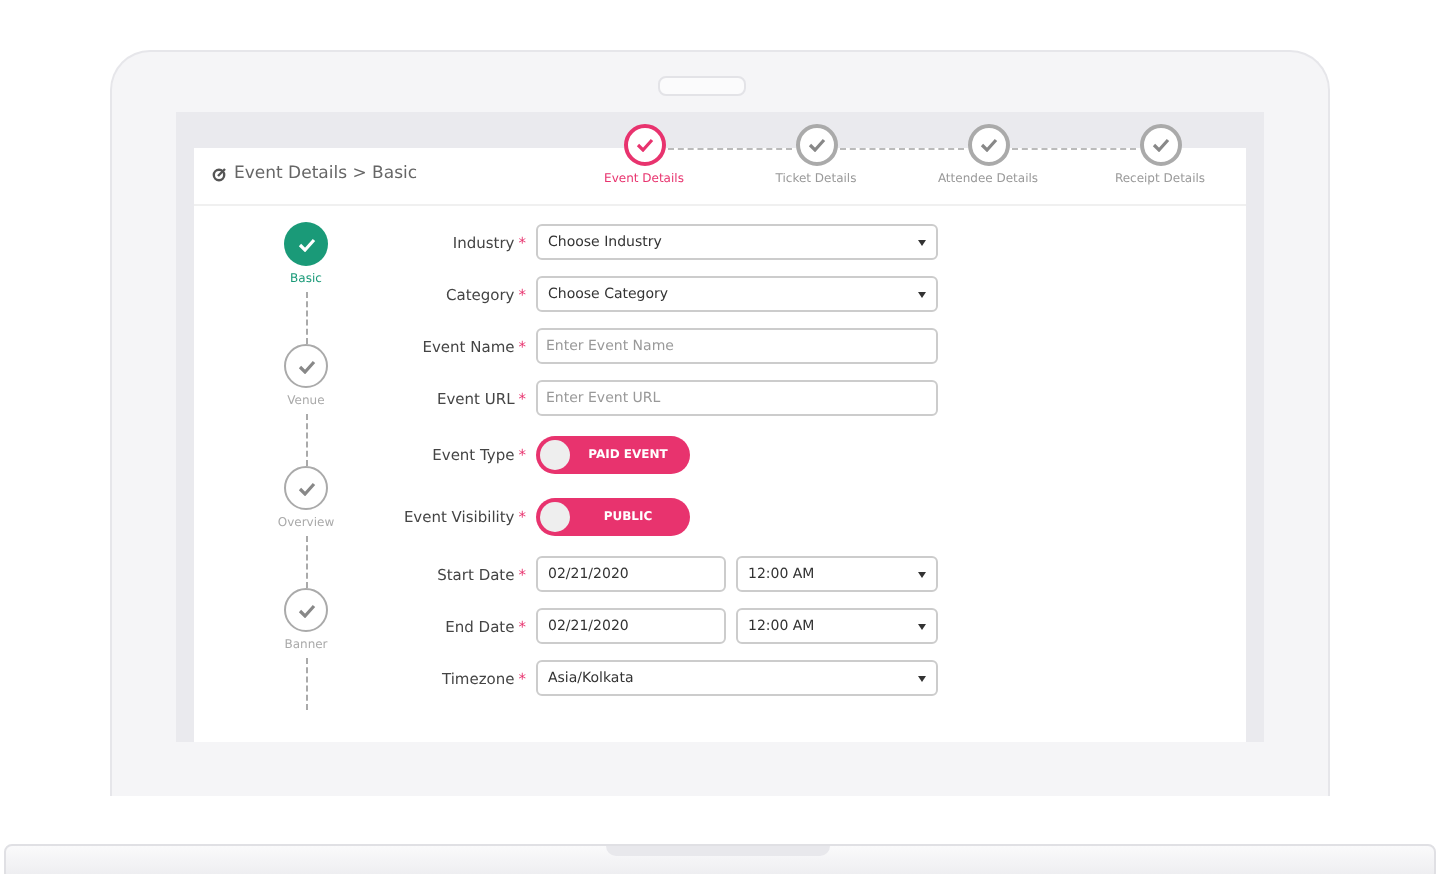 This screenshot has height=874, width=1440. I want to click on camera-notch, so click(702, 86).